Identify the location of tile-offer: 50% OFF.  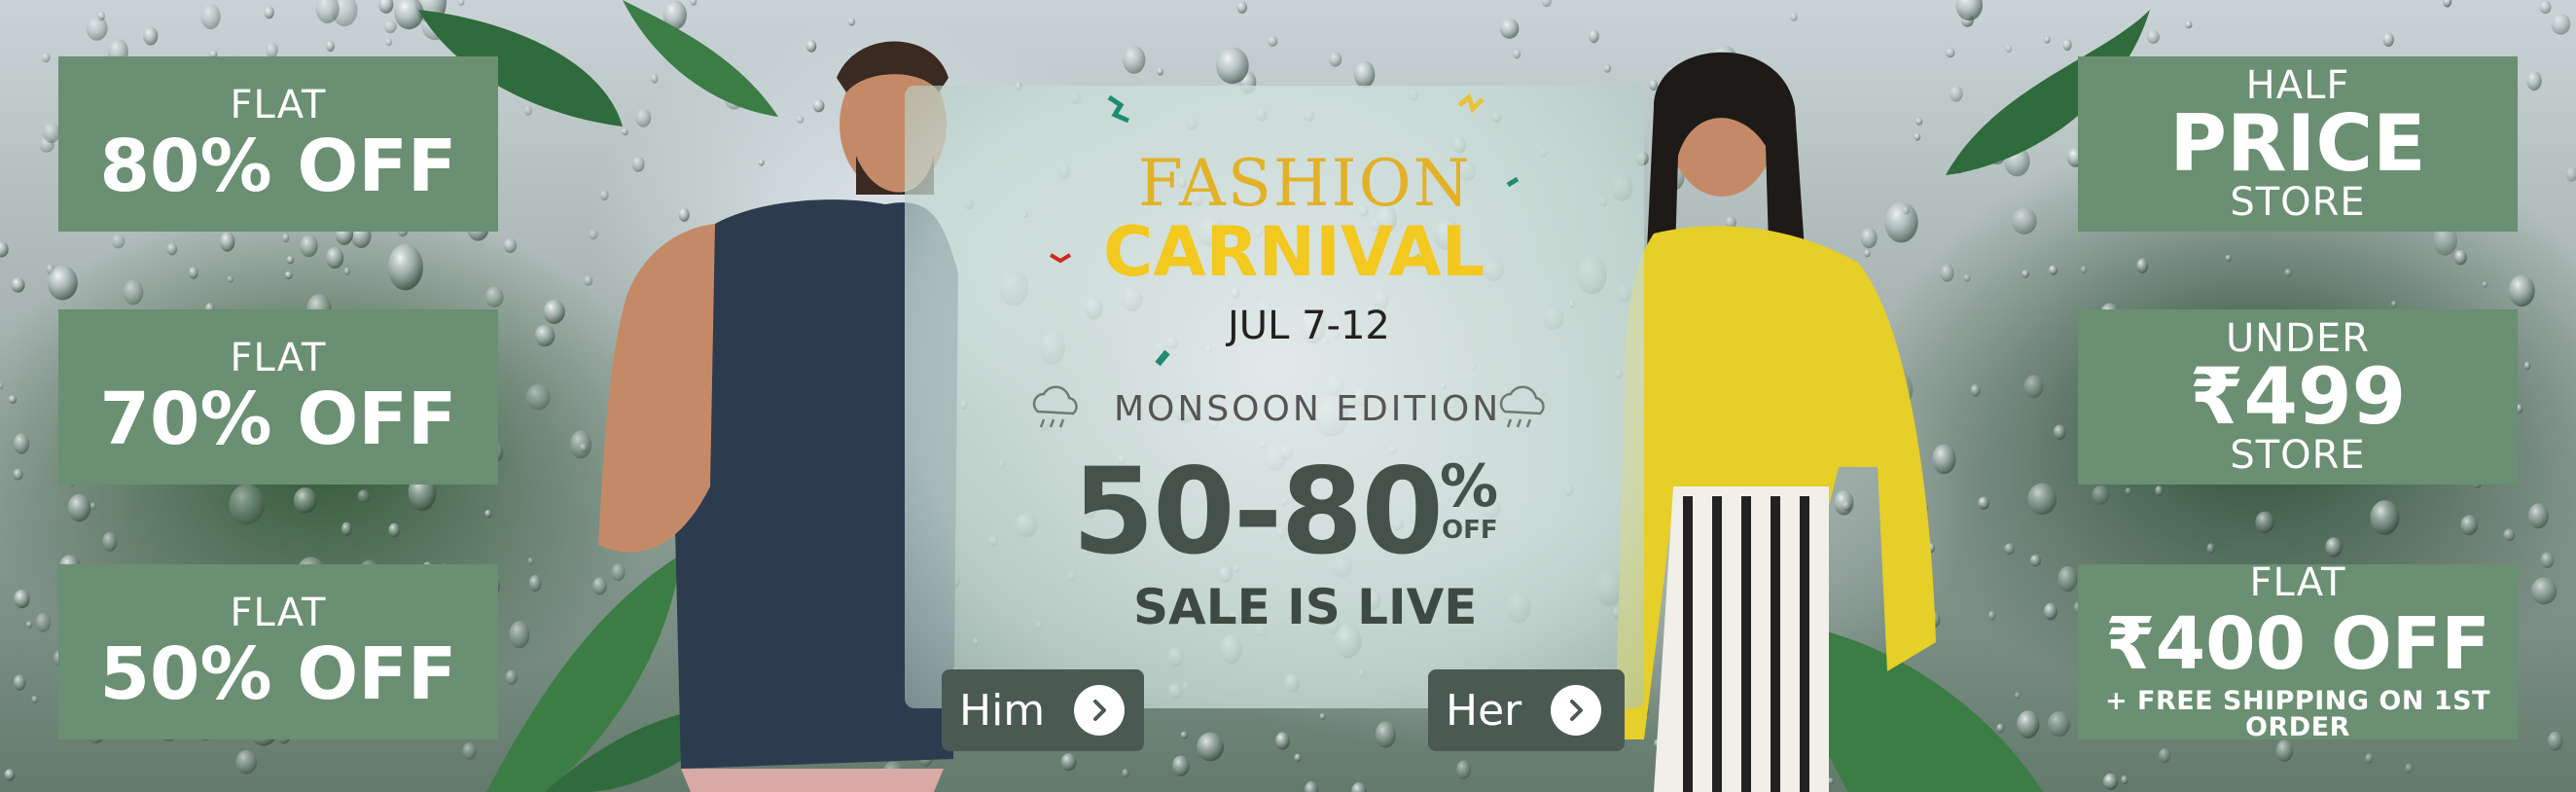
(278, 674).